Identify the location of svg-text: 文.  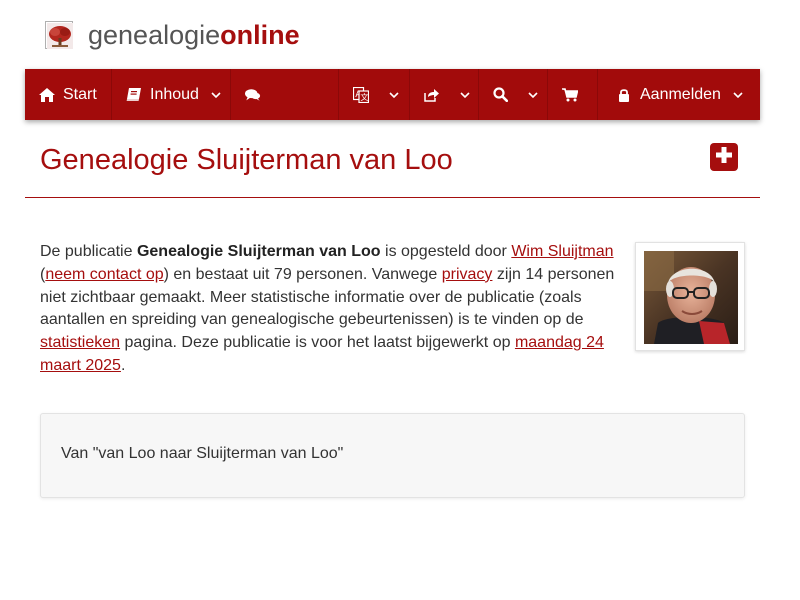
(364, 97).